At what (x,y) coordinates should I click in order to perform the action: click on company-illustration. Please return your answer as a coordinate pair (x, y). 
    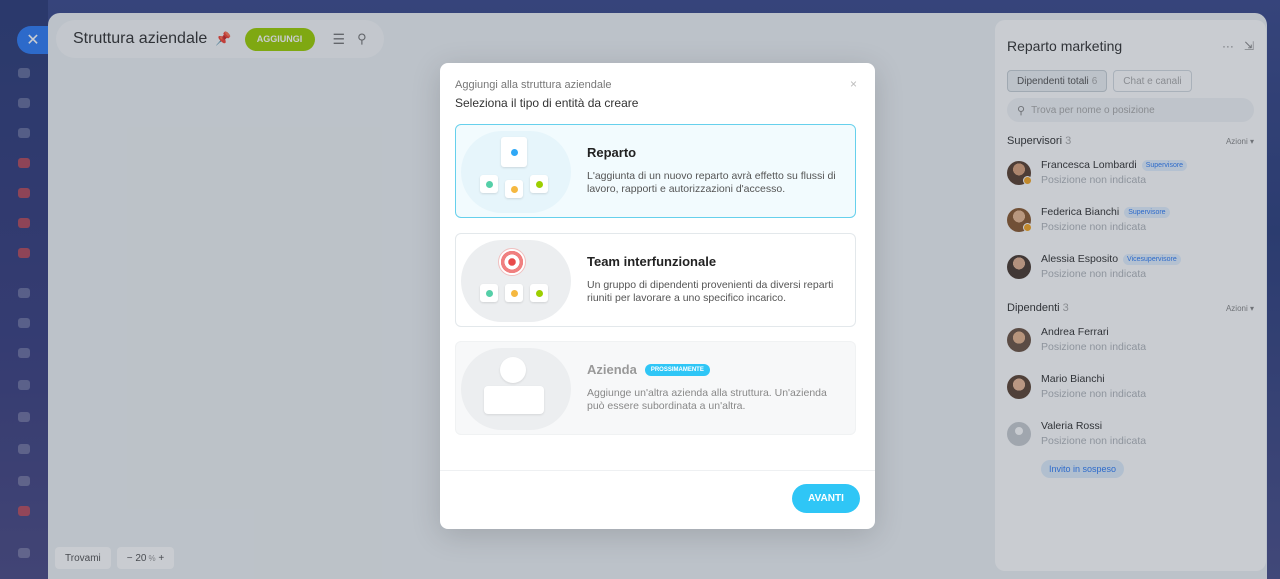
    Looking at the image, I should click on (516, 388).